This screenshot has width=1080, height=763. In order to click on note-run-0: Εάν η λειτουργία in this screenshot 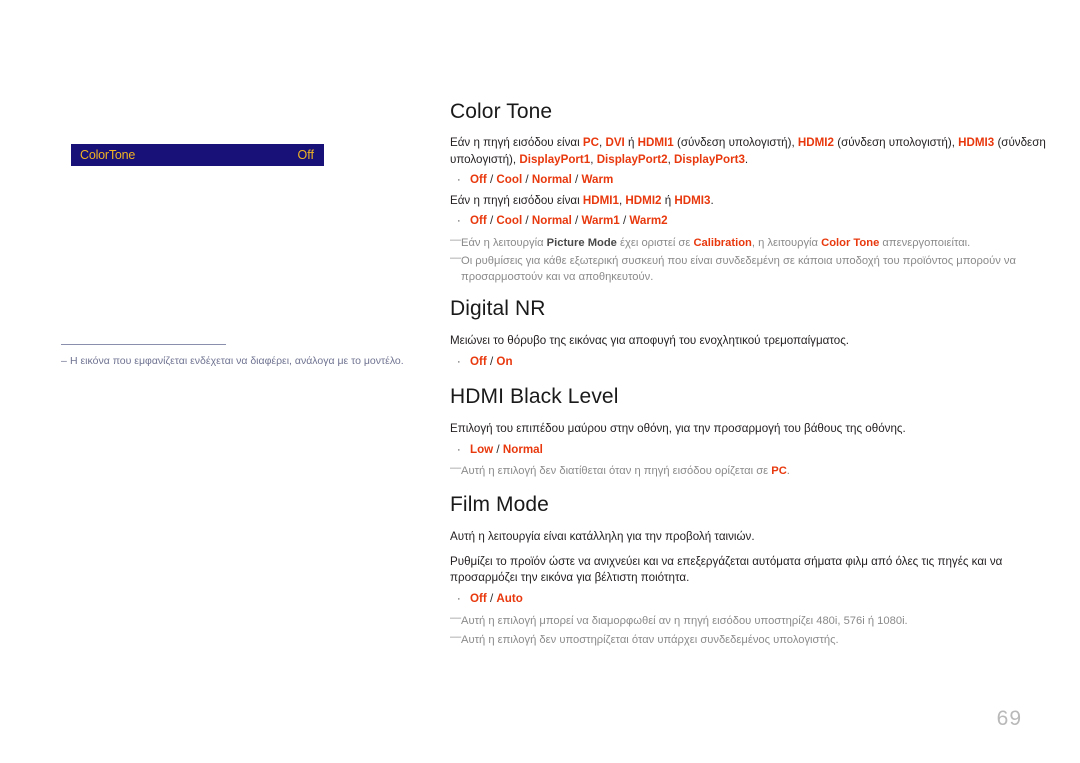, I will do `click(504, 242)`.